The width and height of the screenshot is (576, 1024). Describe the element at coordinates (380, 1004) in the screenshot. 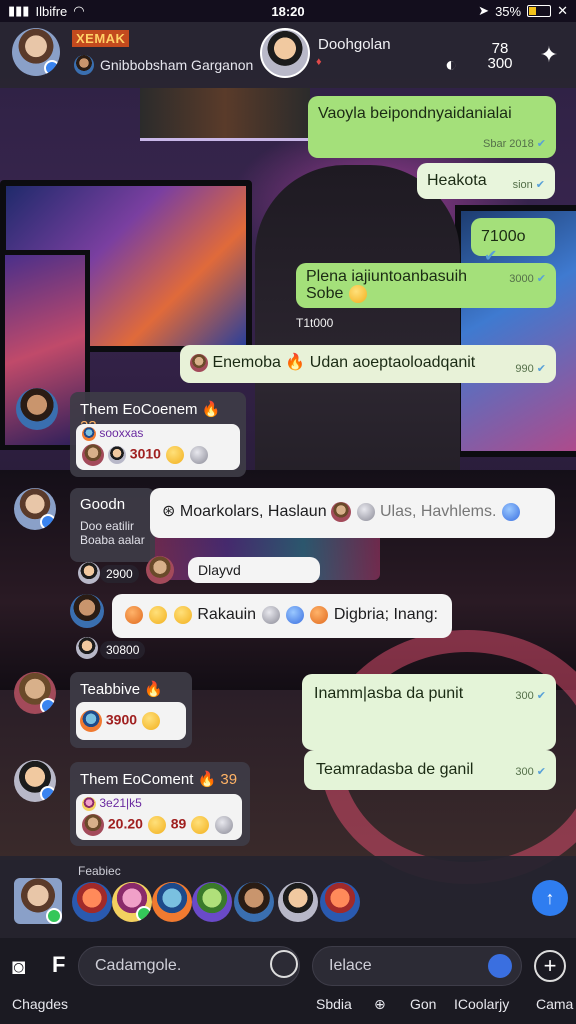

I see `tab-icon: ⊕` at that location.